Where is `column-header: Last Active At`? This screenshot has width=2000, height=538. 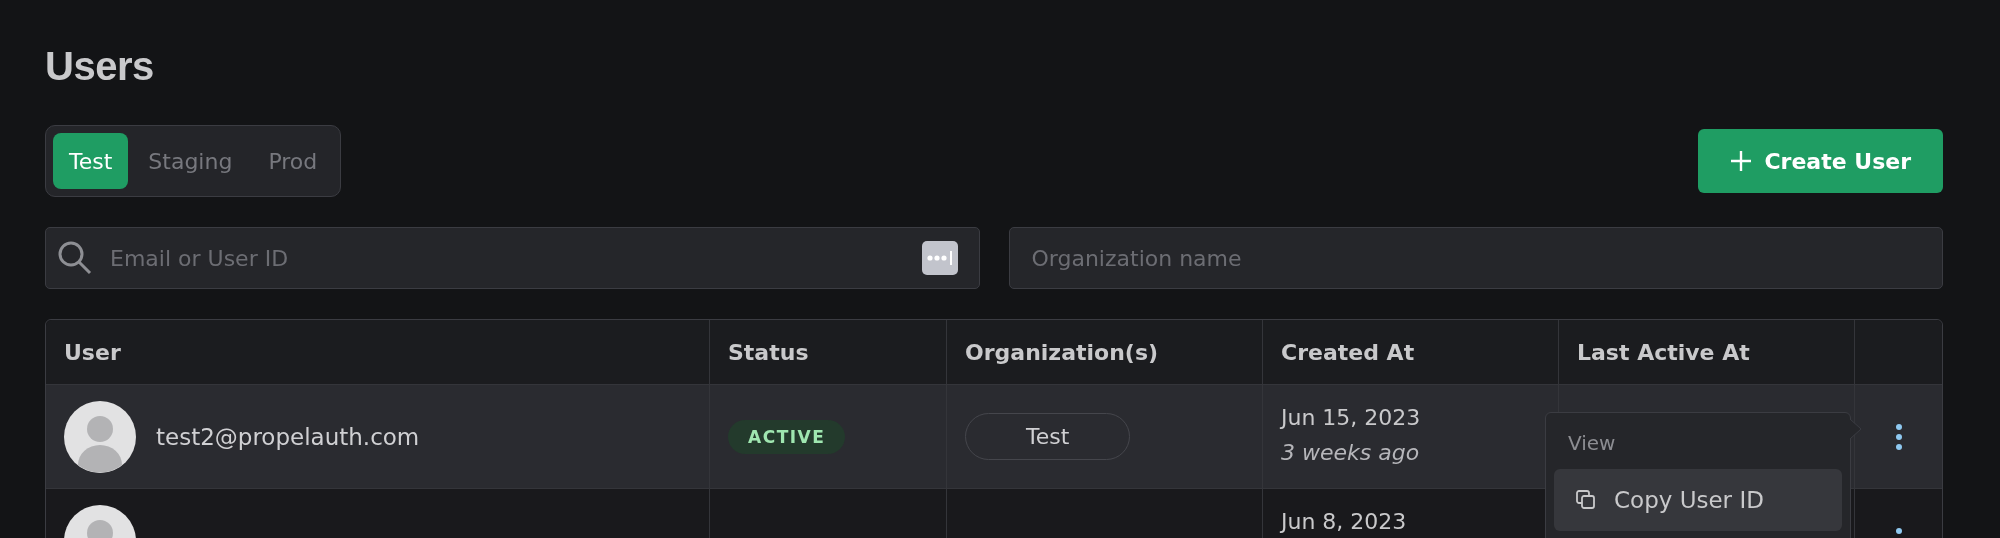 column-header: Last Active At is located at coordinates (1707, 352).